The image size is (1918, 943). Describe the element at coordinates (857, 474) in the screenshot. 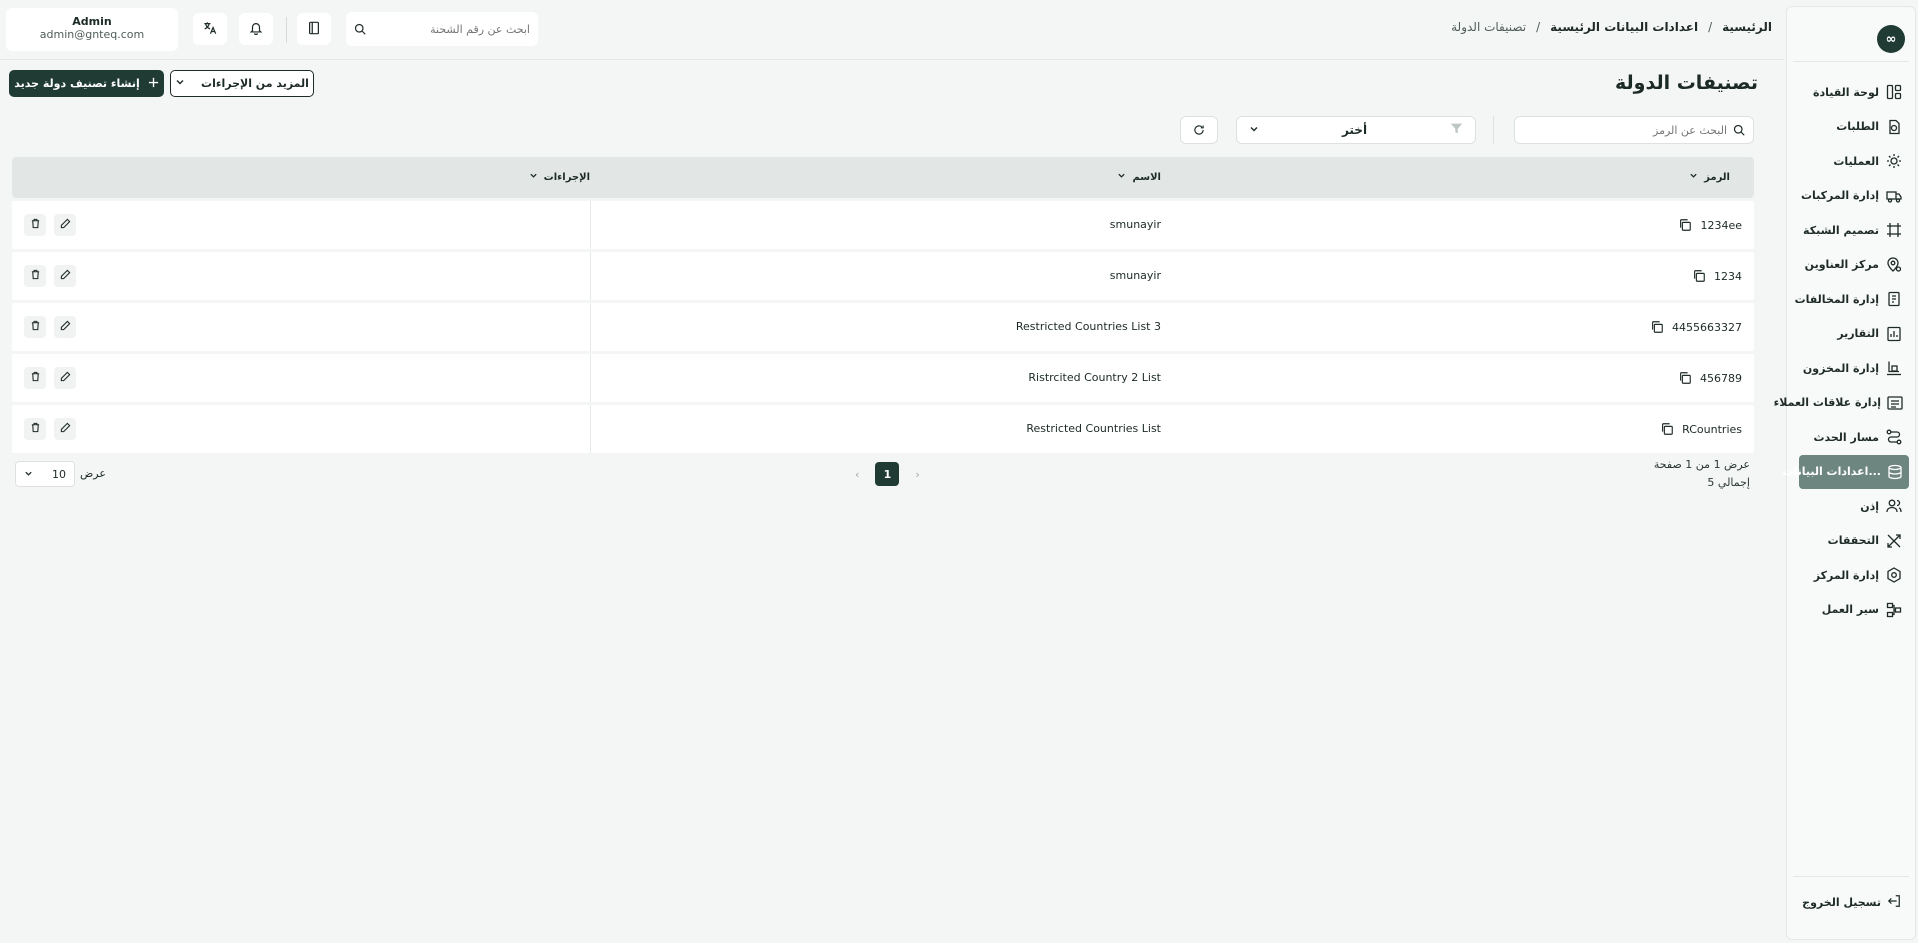

I see `chevron-left-icon: ‹` at that location.